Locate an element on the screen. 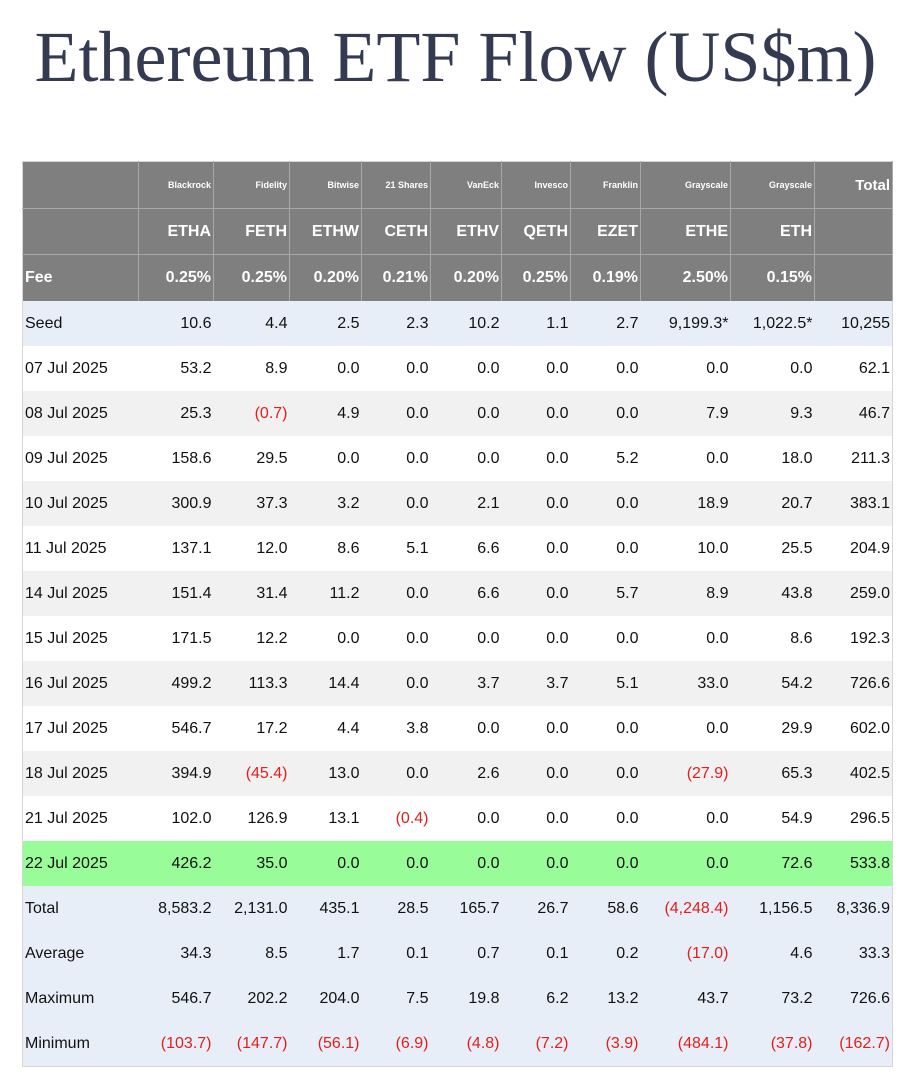 The width and height of the screenshot is (911, 1087). value-cell: 10.0 is located at coordinates (685, 548).